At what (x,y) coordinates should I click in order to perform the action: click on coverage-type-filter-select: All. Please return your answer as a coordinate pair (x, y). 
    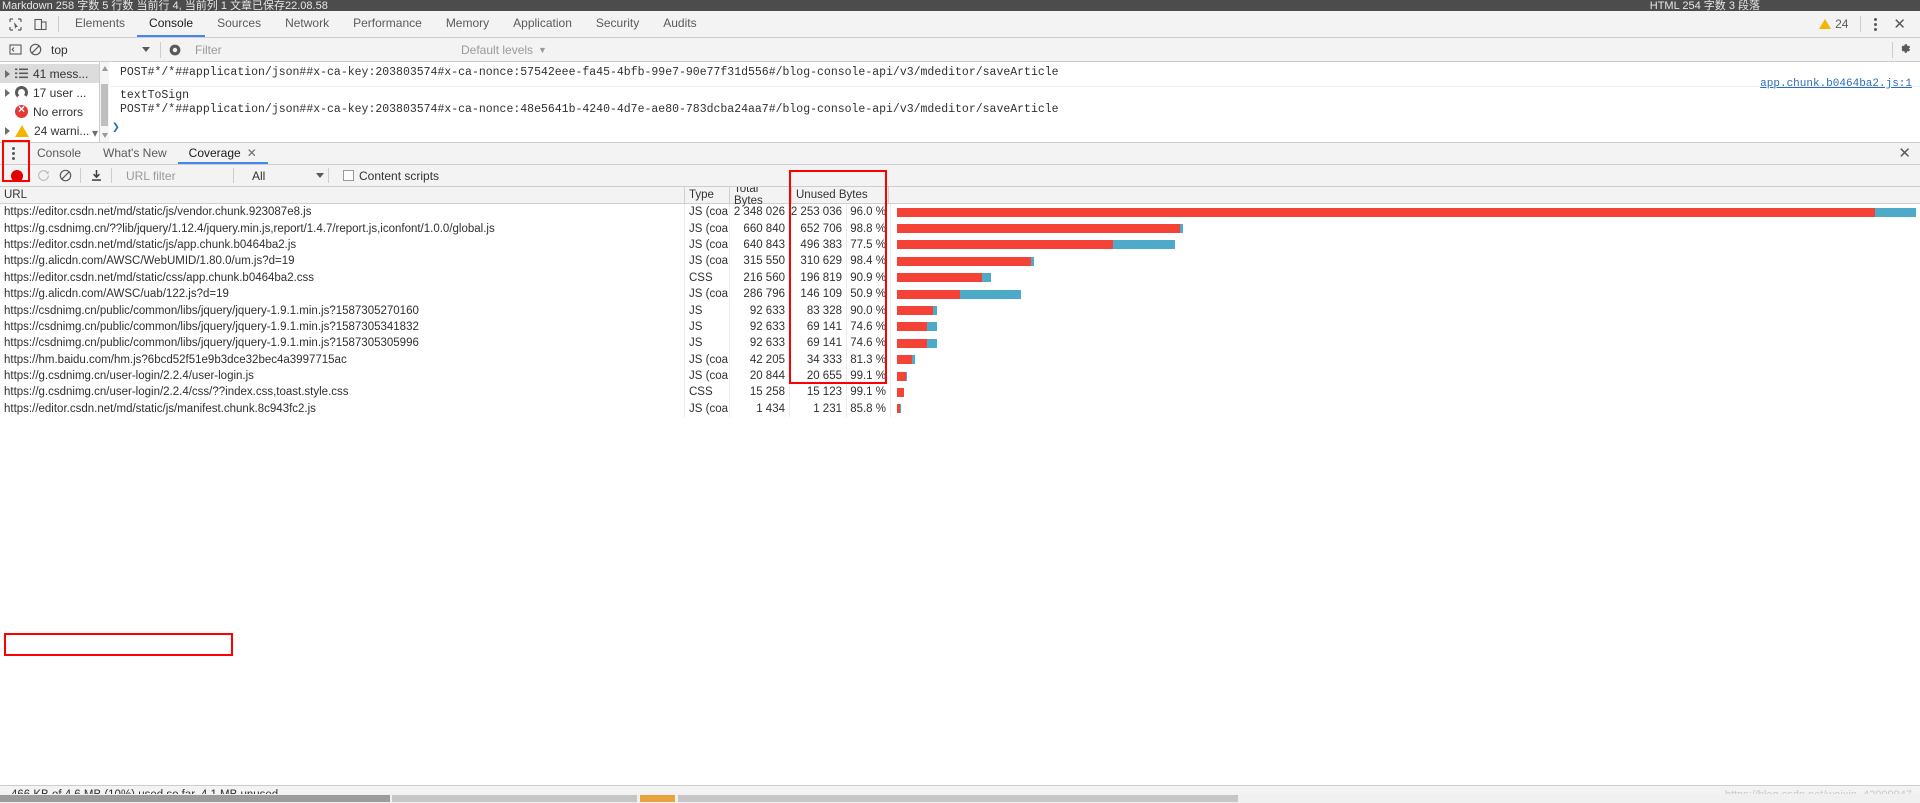
    Looking at the image, I should click on (288, 176).